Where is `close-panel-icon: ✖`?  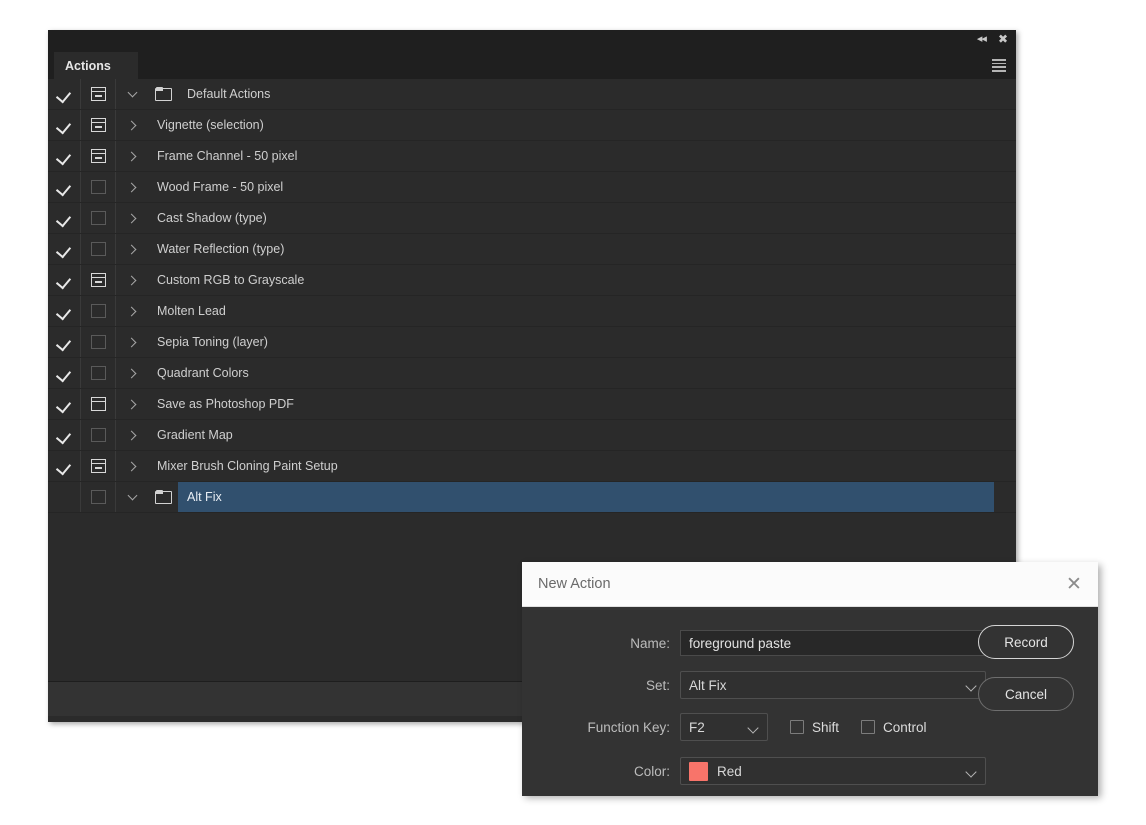 close-panel-icon: ✖ is located at coordinates (1003, 39).